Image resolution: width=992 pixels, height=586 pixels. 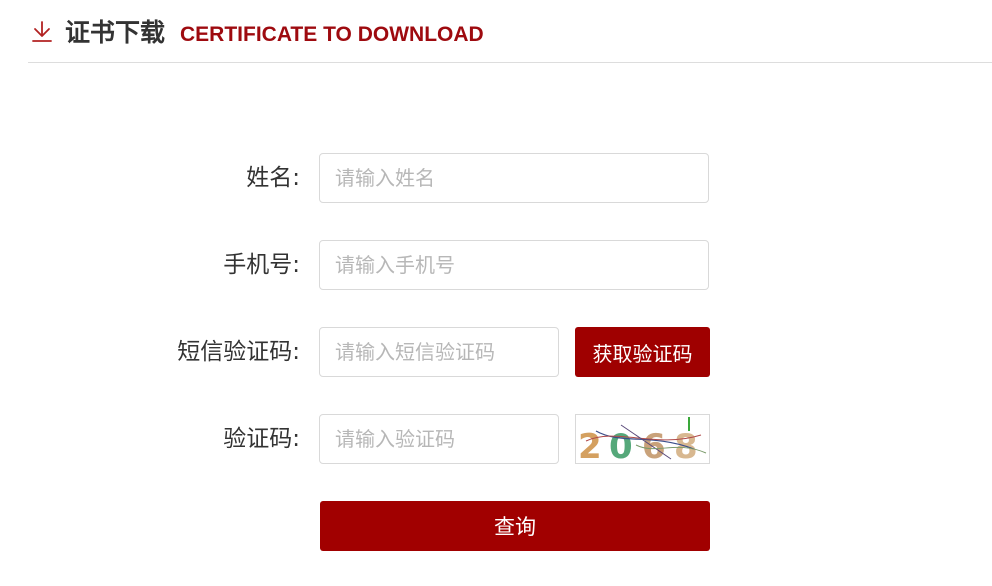 I want to click on captcha-label: 验证码:, so click(x=261, y=439).